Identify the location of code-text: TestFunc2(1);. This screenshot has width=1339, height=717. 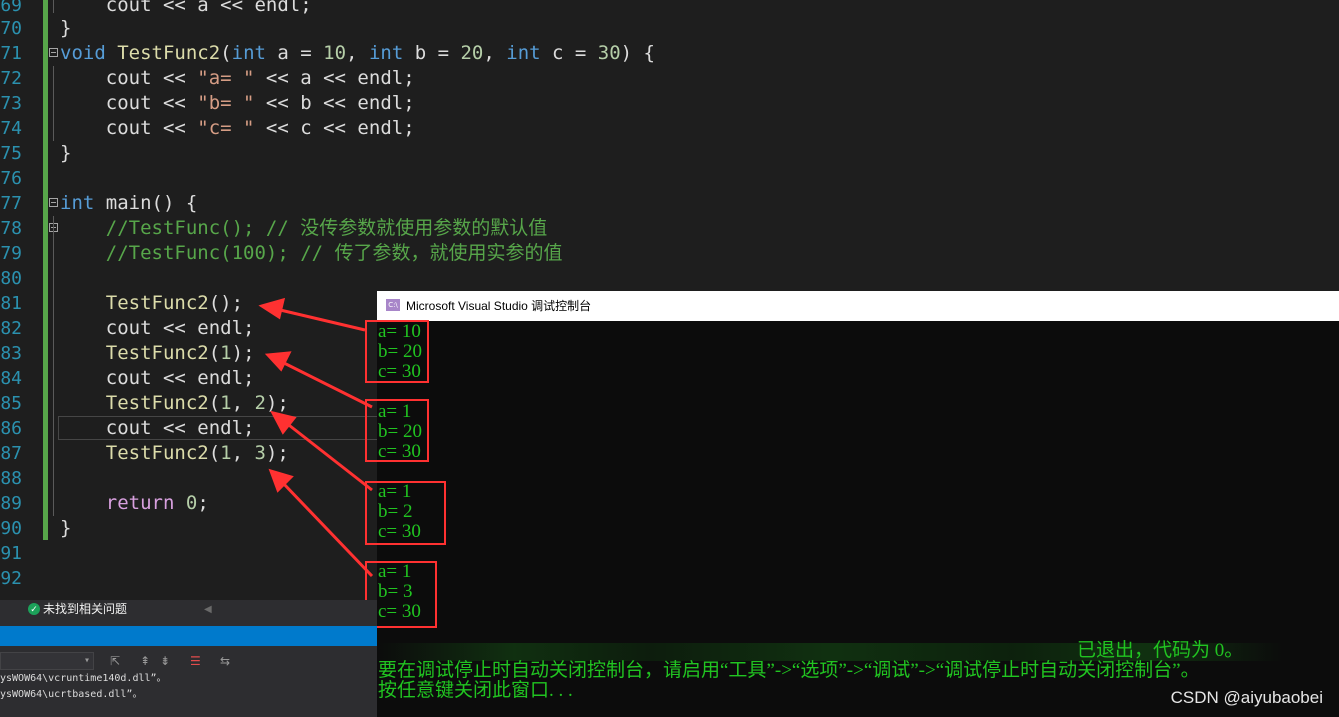
(180, 353).